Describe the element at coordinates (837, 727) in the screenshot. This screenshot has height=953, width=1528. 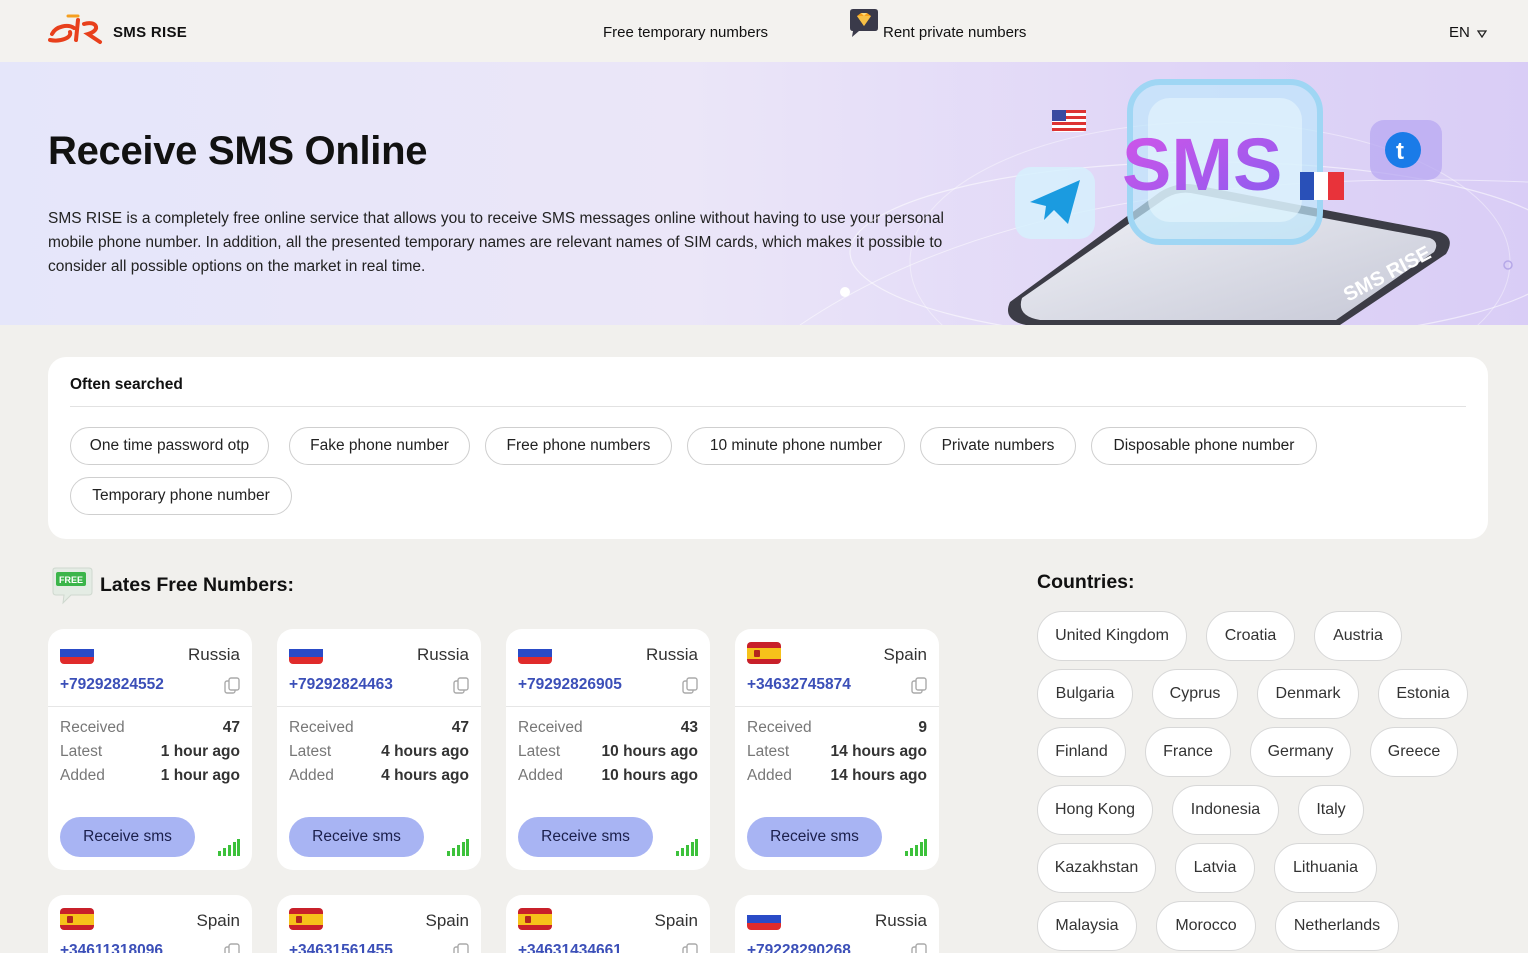
I see `card-received-row: Received 9` at that location.